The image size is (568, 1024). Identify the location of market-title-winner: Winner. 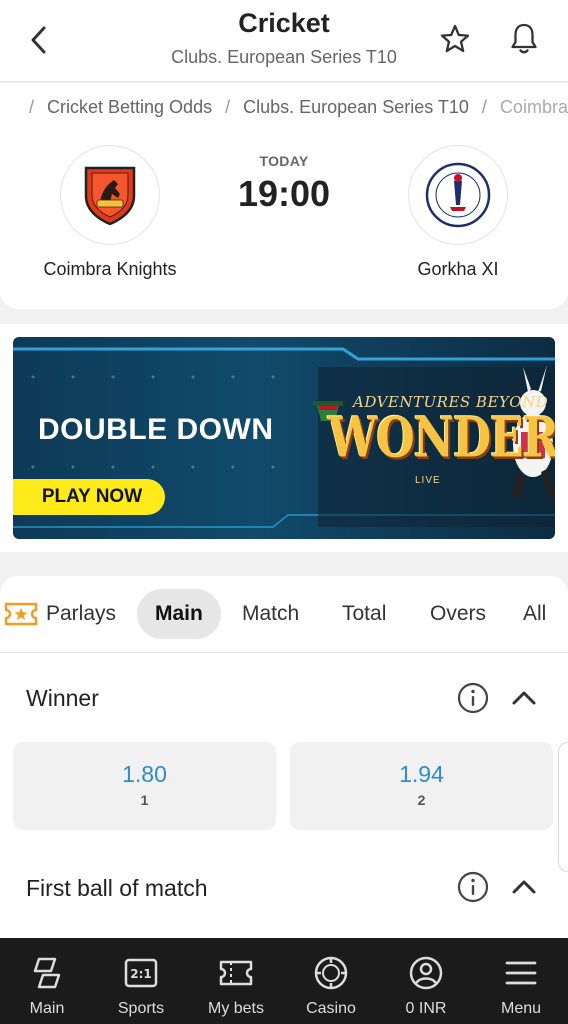
(62, 698).